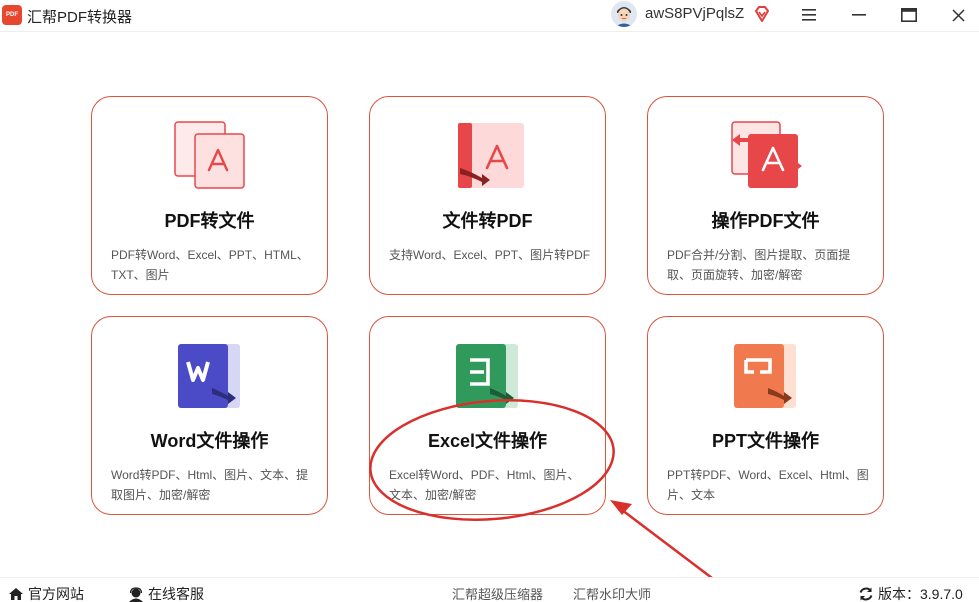 This screenshot has height=602, width=979. What do you see at coordinates (490, 255) in the screenshot?
I see `card-description: 支持Word、Excel、PPT、图片转PDF` at bounding box center [490, 255].